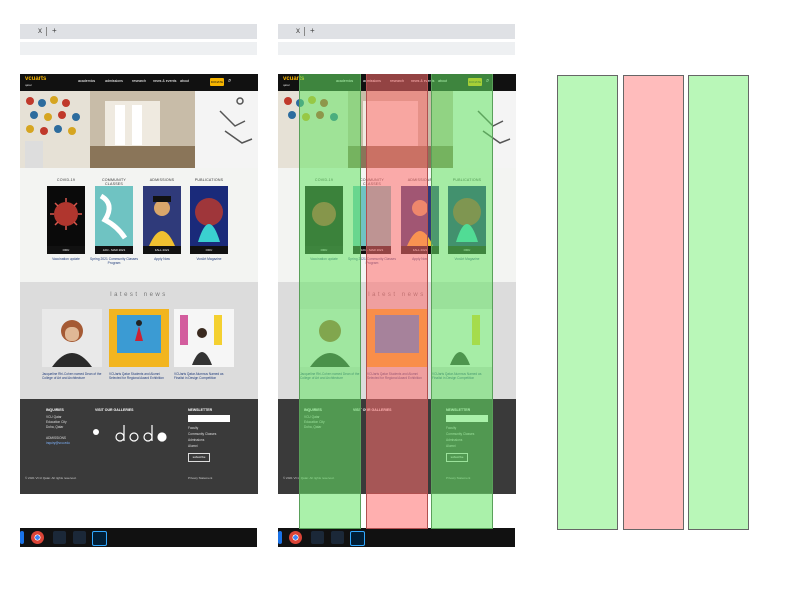 The width and height of the screenshot is (792, 612). What do you see at coordinates (114, 182) in the screenshot?
I see `category-title-classes: COMMUNITY CLASSES` at bounding box center [114, 182].